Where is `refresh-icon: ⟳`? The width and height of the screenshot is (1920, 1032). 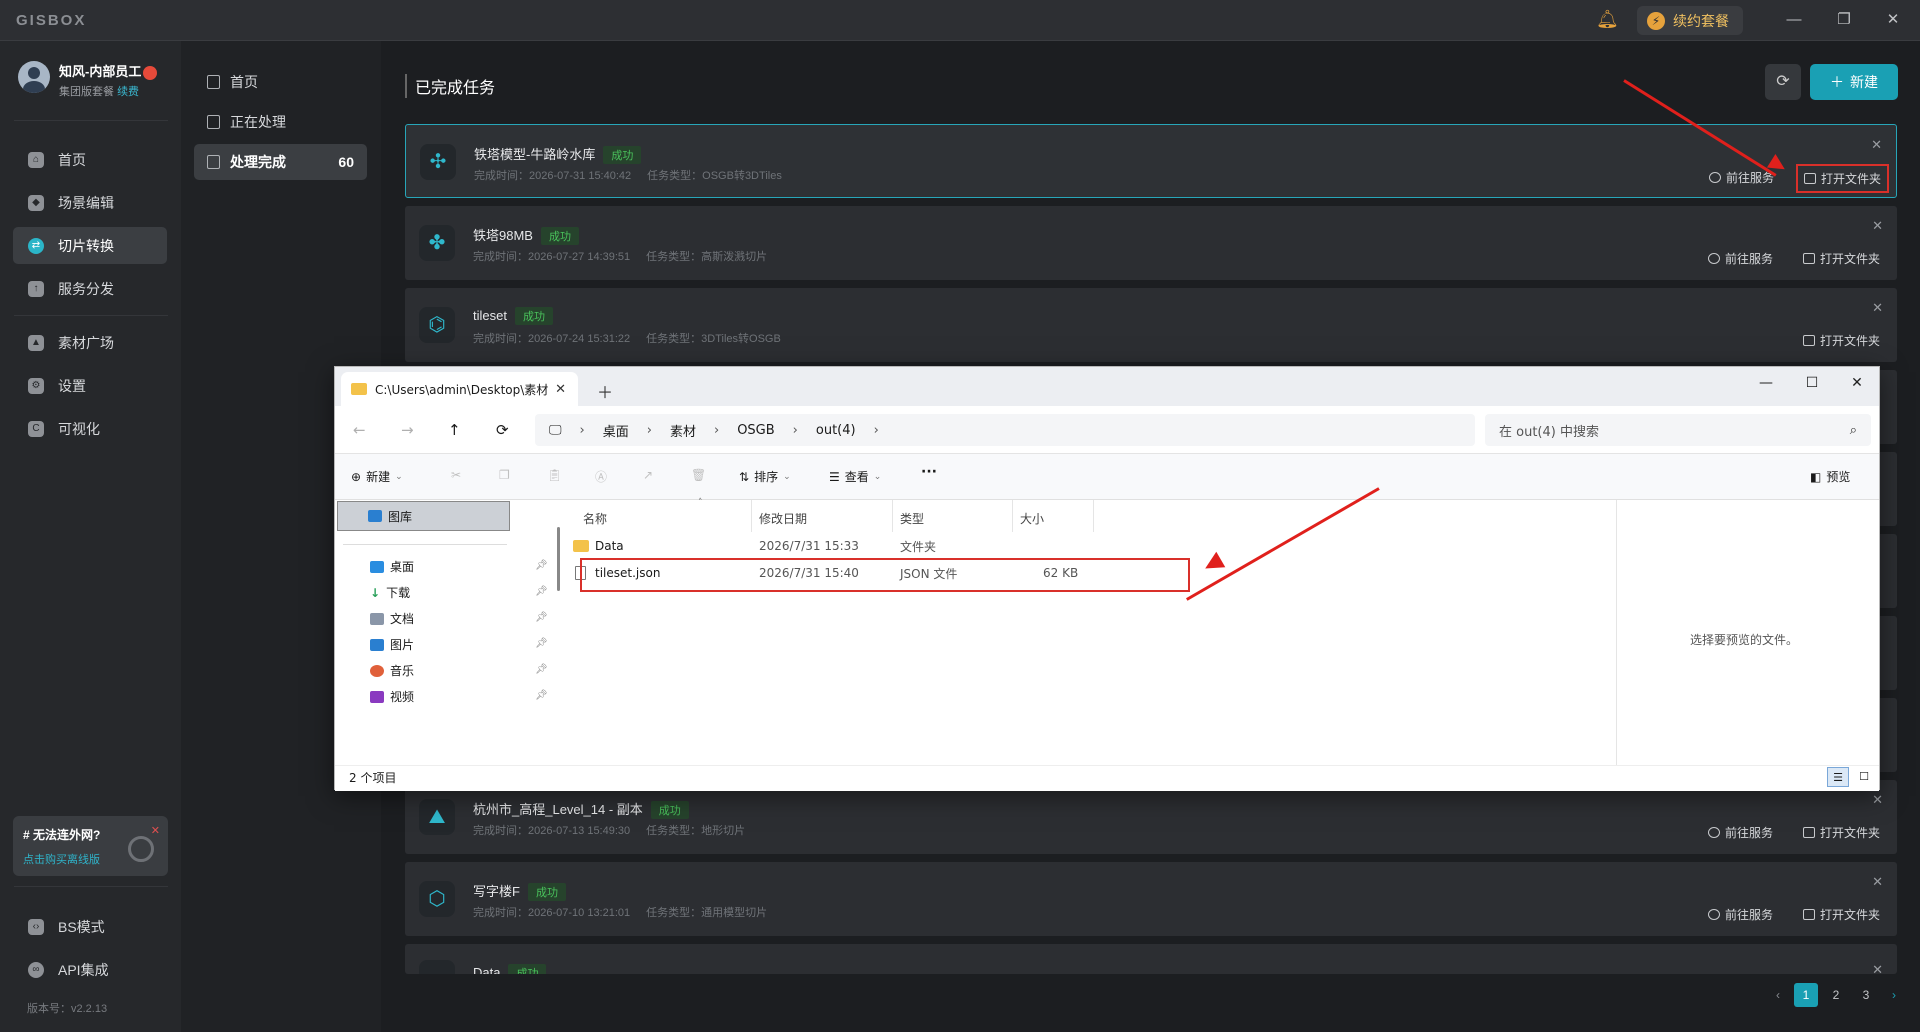 refresh-icon: ⟳ is located at coordinates (502, 430).